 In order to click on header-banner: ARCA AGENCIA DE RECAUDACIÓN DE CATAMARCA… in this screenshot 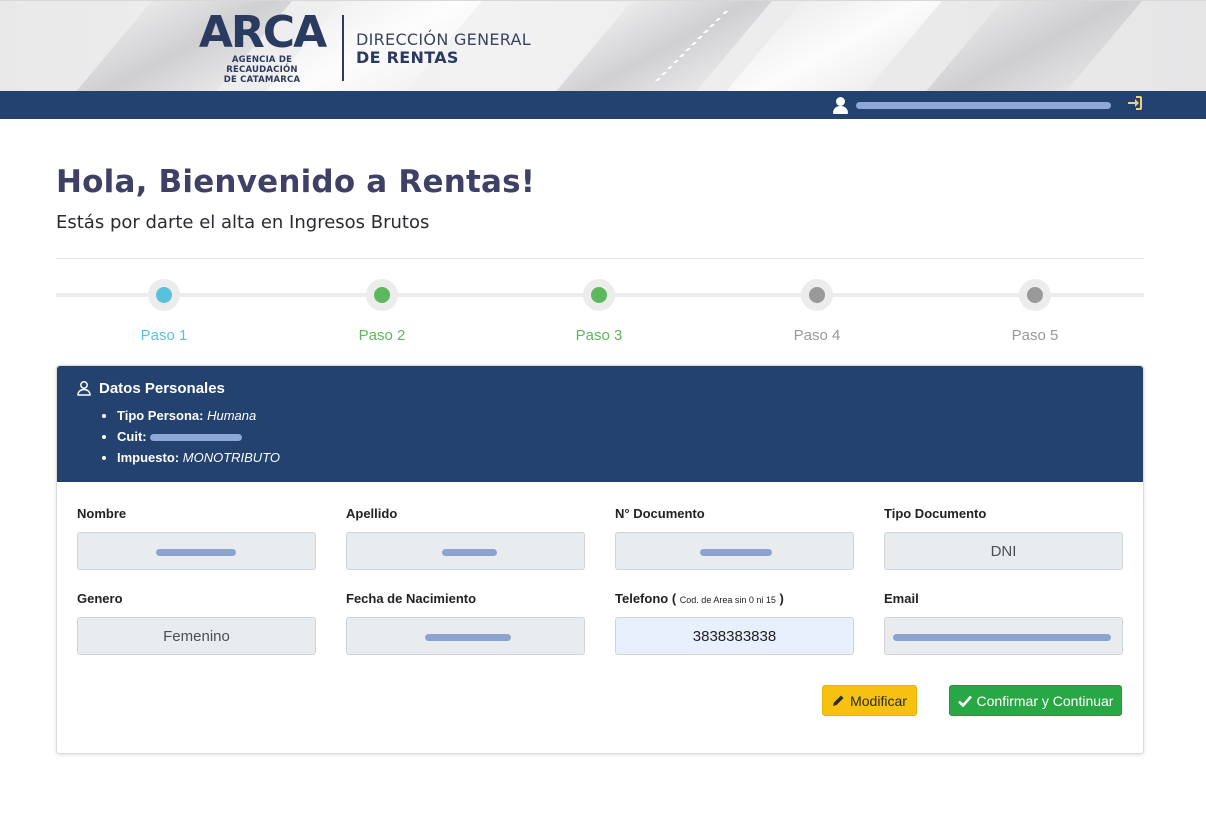, I will do `click(603, 45)`.